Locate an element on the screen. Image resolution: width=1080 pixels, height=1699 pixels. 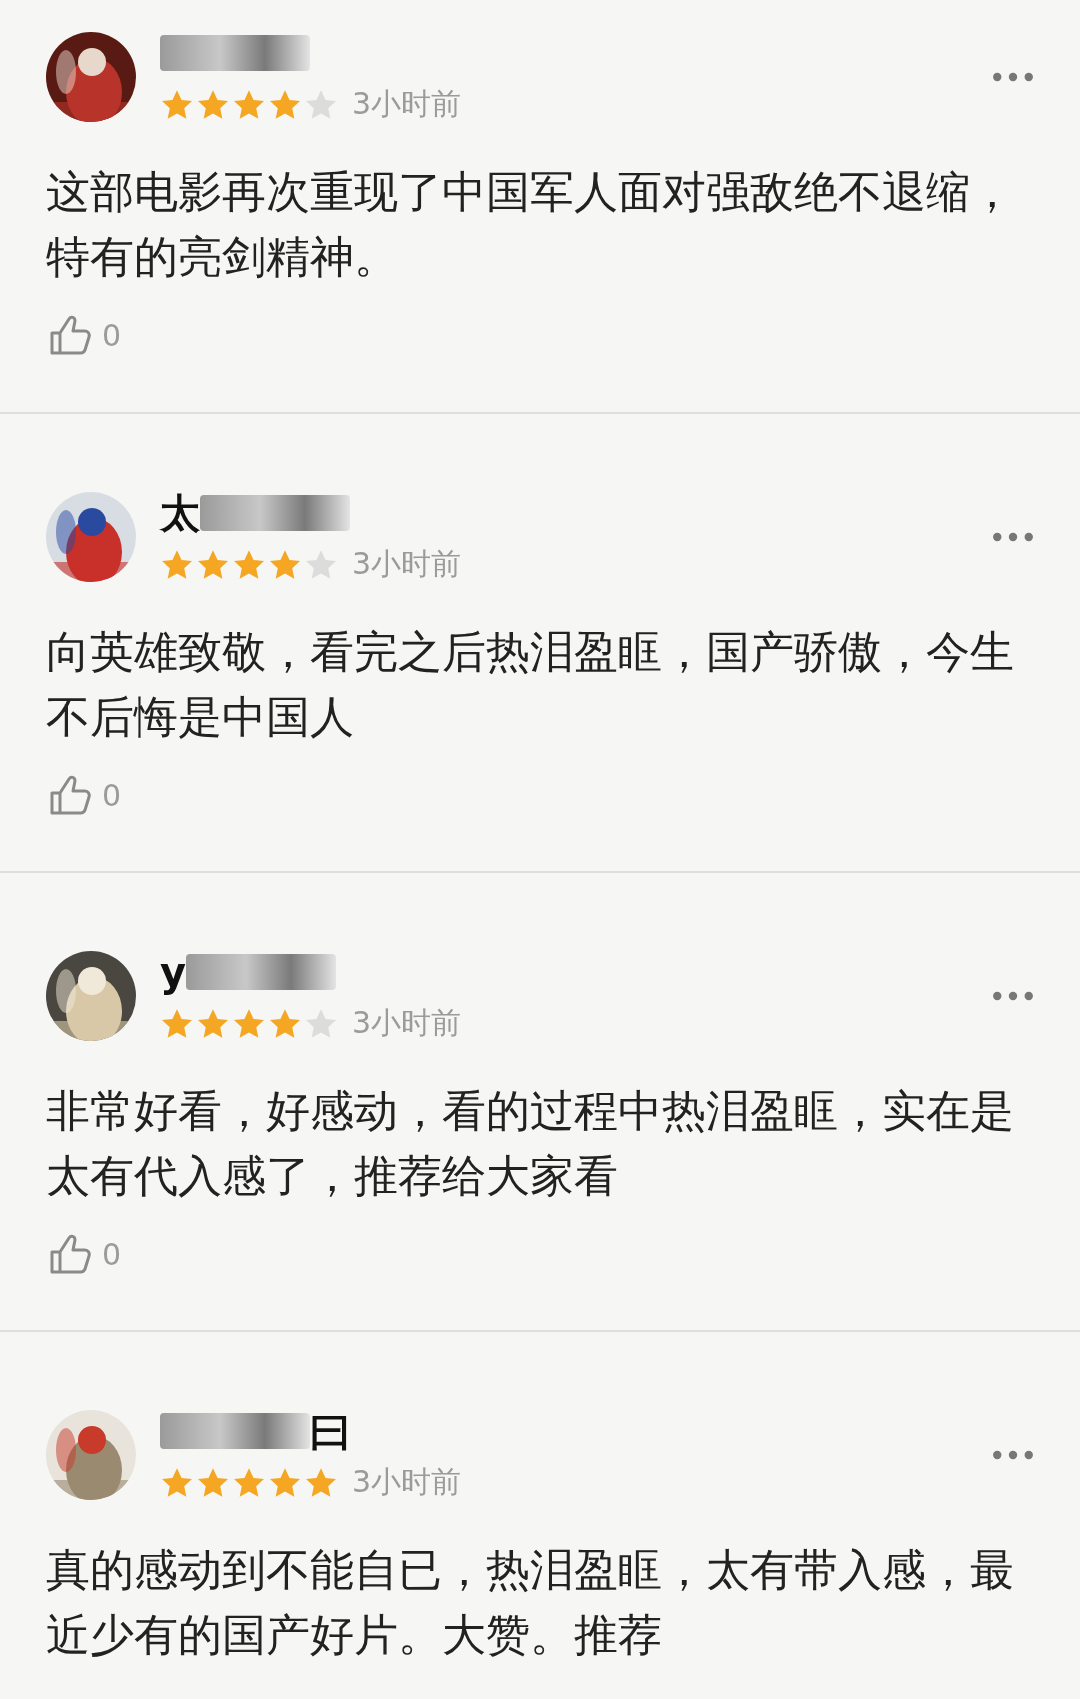
user-name: 曰 is located at coordinates (330, 1431).